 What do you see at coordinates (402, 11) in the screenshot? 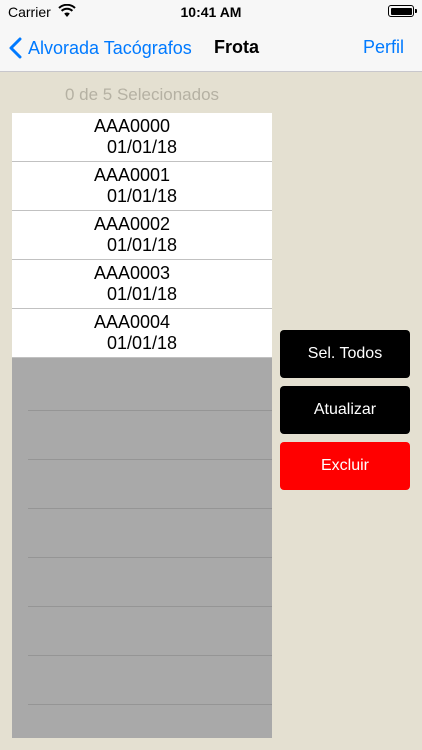
I see `battery-icon` at bounding box center [402, 11].